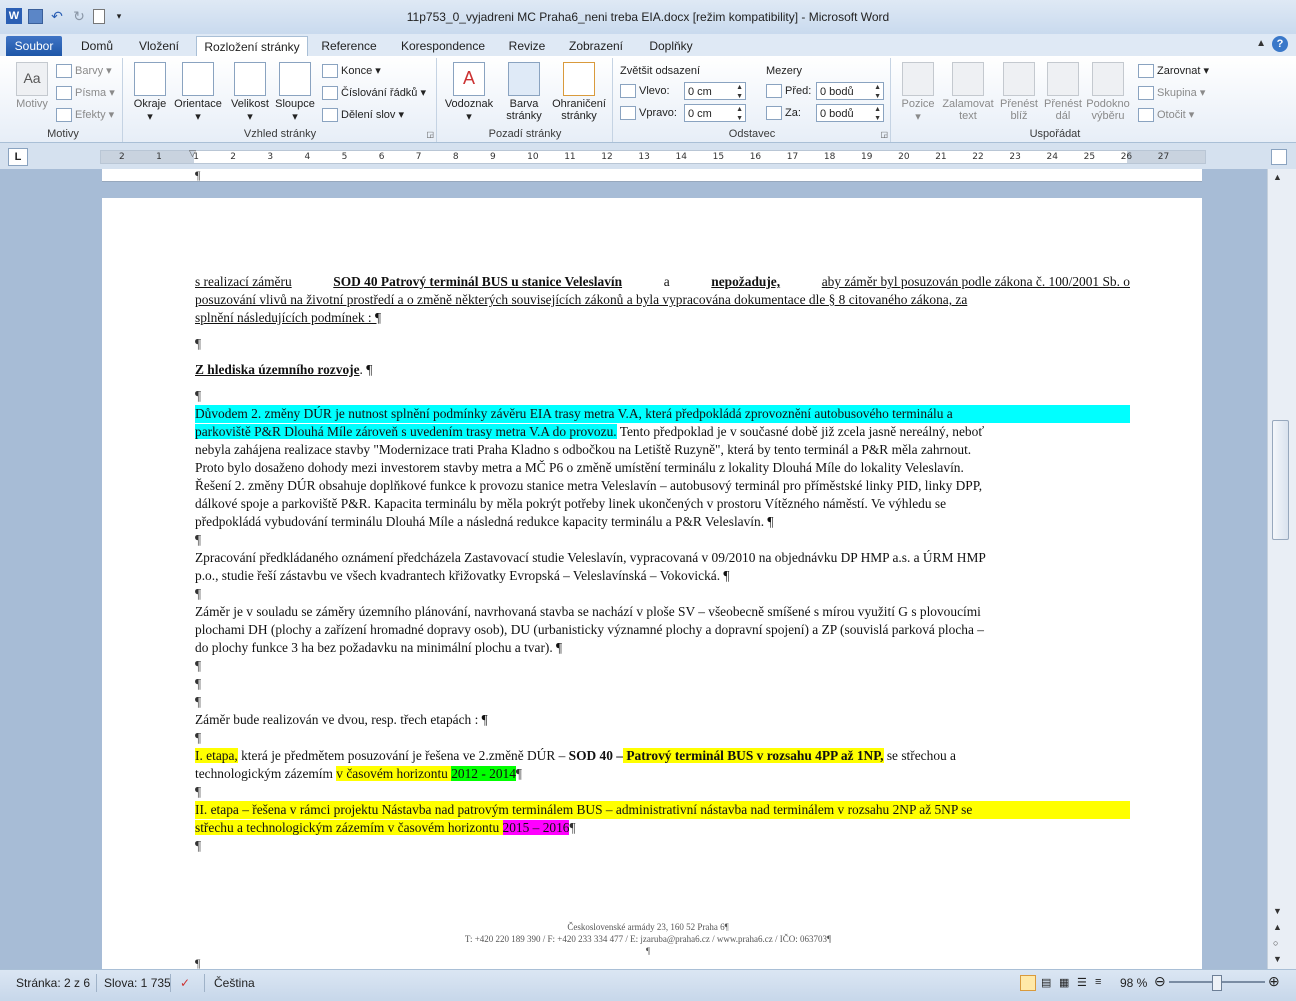 The height and width of the screenshot is (1001, 1296). I want to click on breaks-button: Konce ▾, so click(351, 71).